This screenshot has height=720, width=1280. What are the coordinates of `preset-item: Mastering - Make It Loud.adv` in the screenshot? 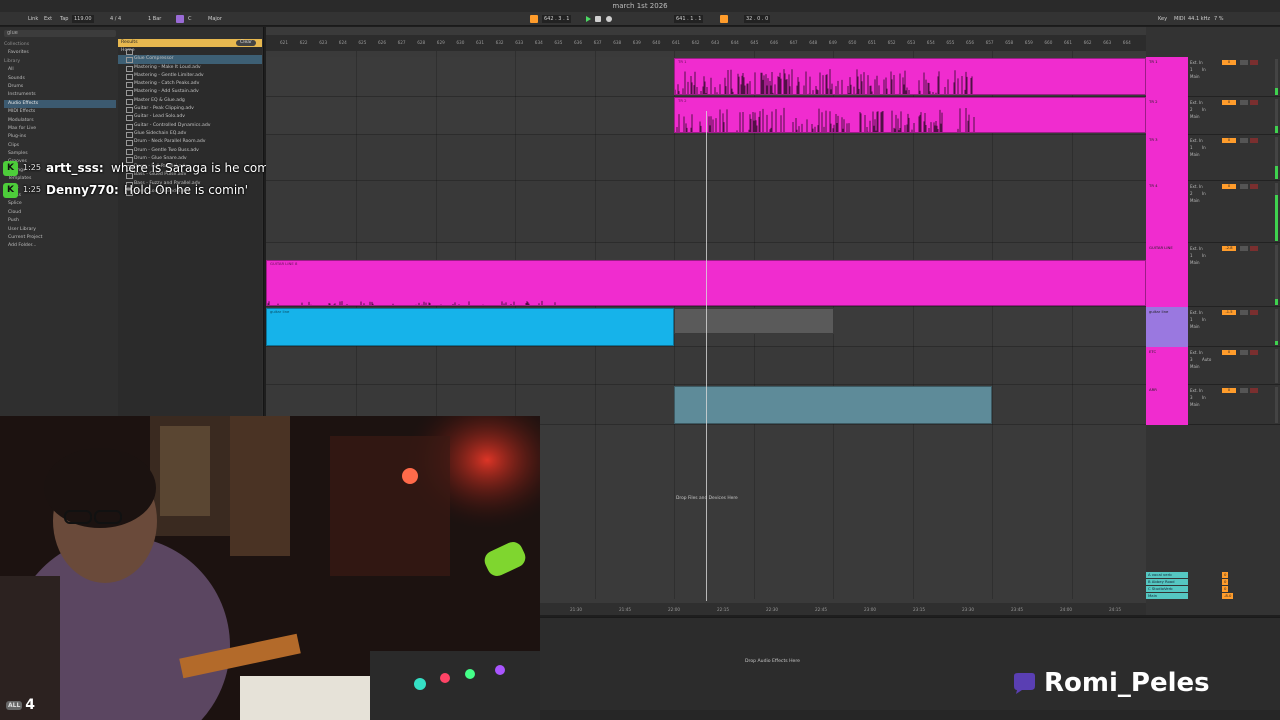 It's located at (190, 68).